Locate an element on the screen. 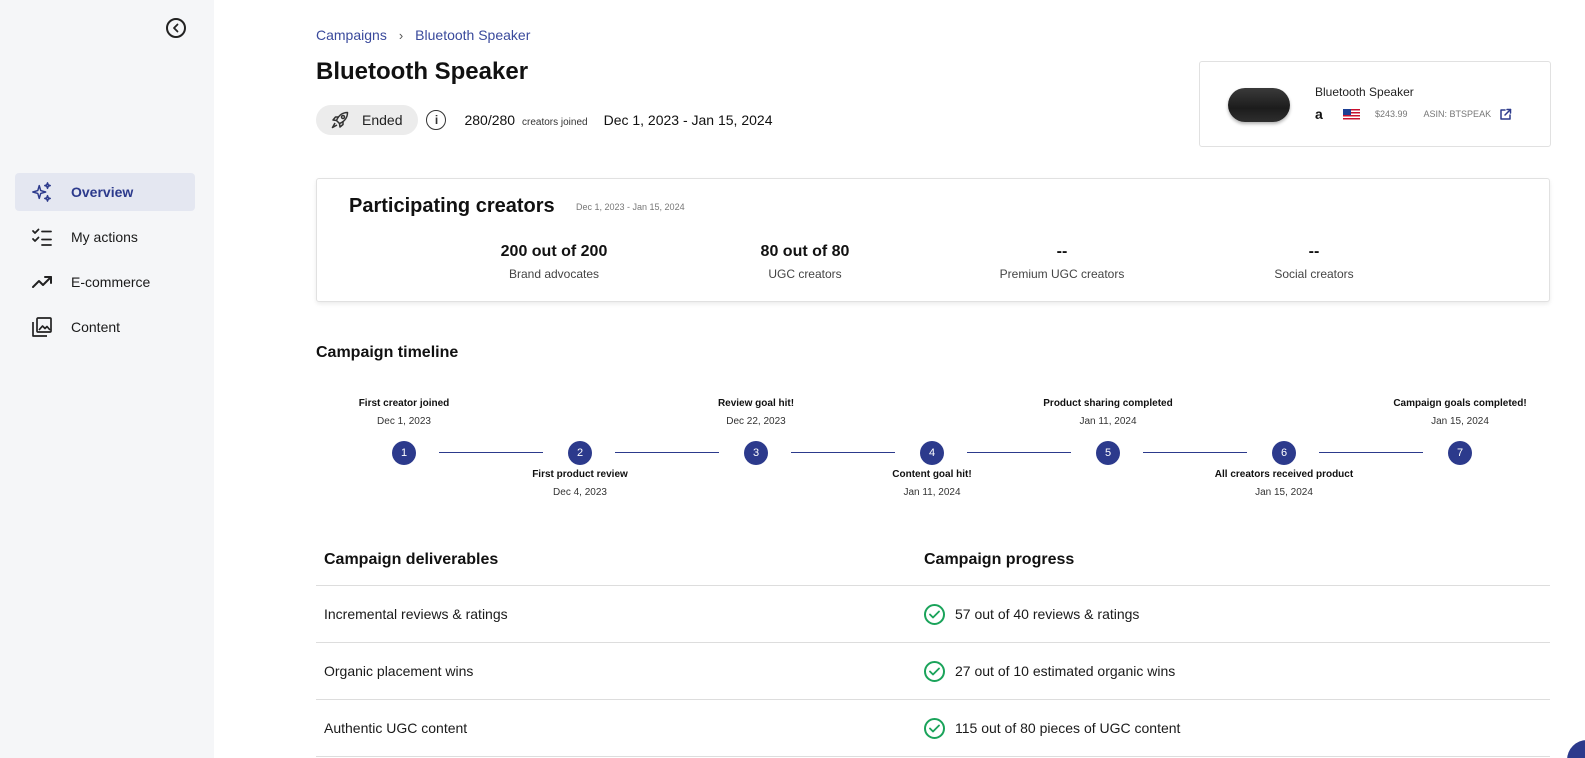  timeline-event-title: All creators received product is located at coordinates (1284, 474).